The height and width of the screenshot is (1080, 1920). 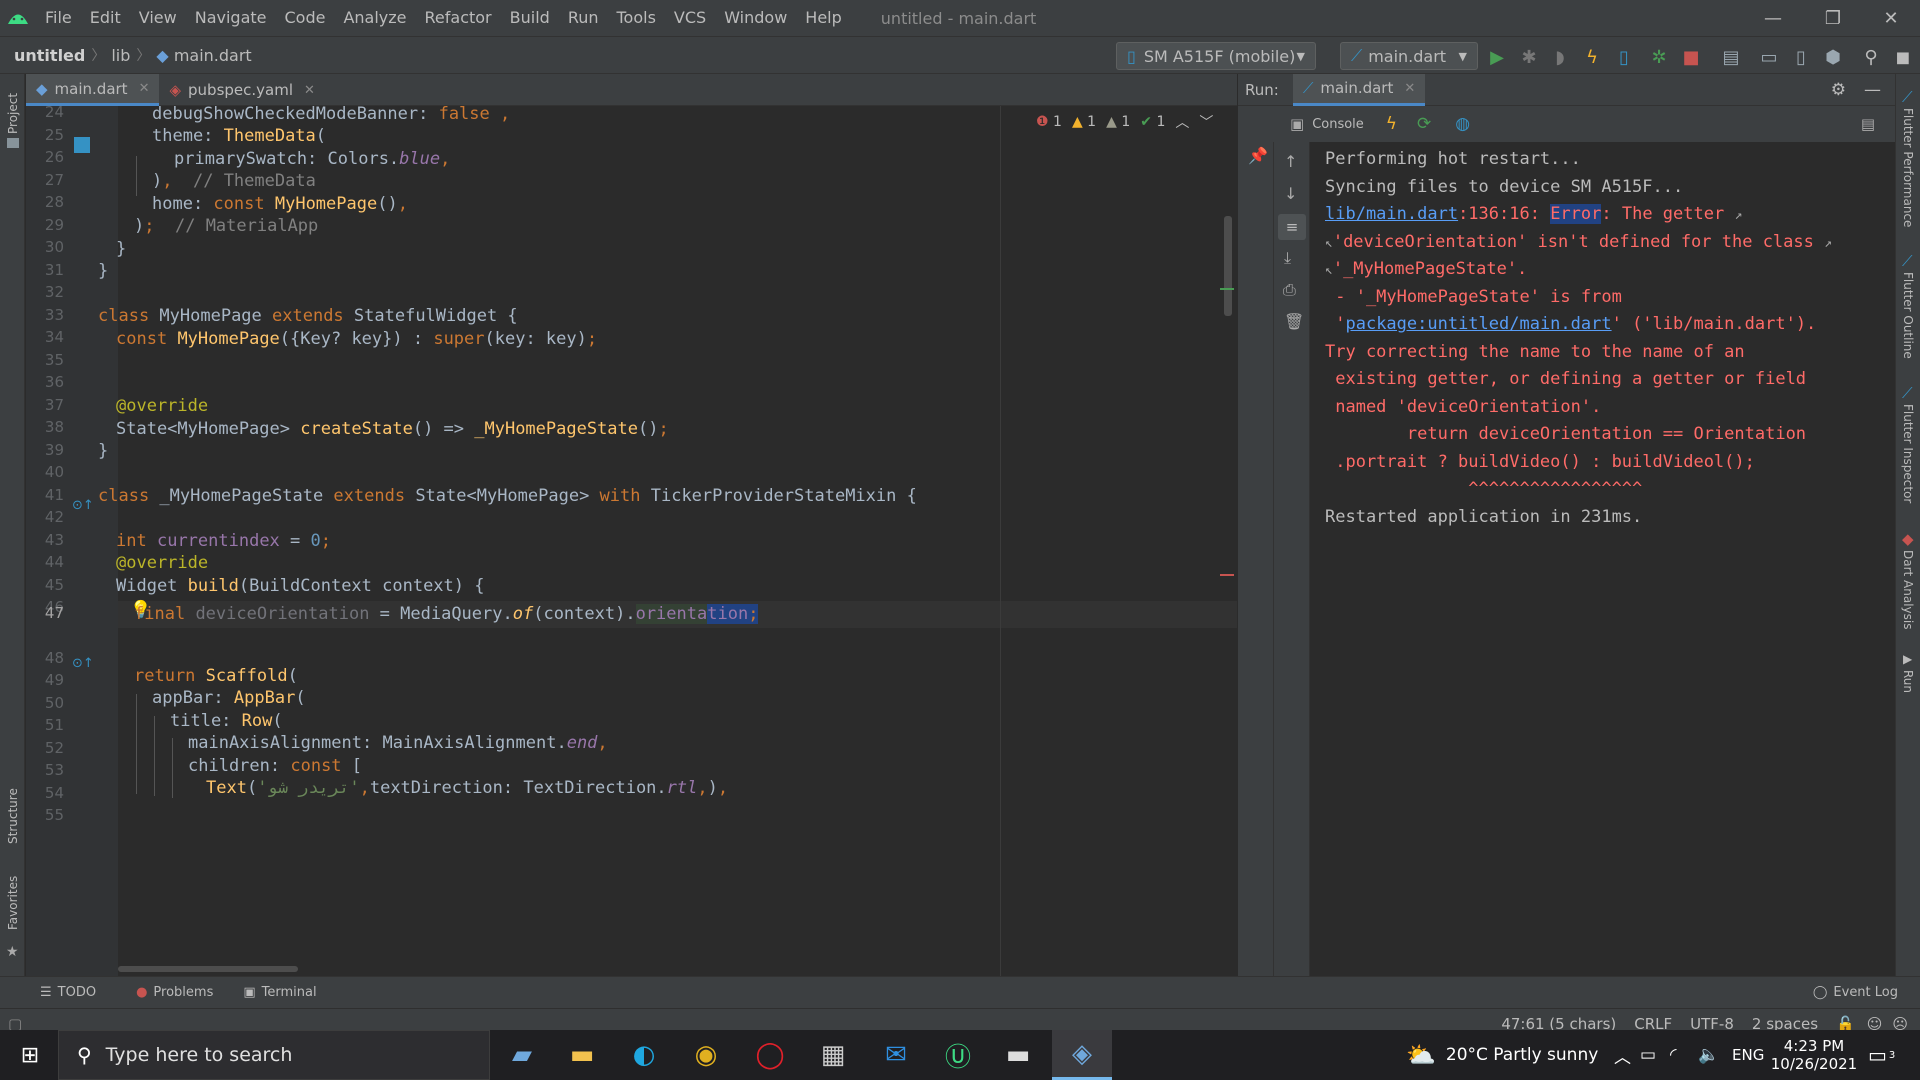 I want to click on close-window-button: ✕, so click(x=1891, y=18).